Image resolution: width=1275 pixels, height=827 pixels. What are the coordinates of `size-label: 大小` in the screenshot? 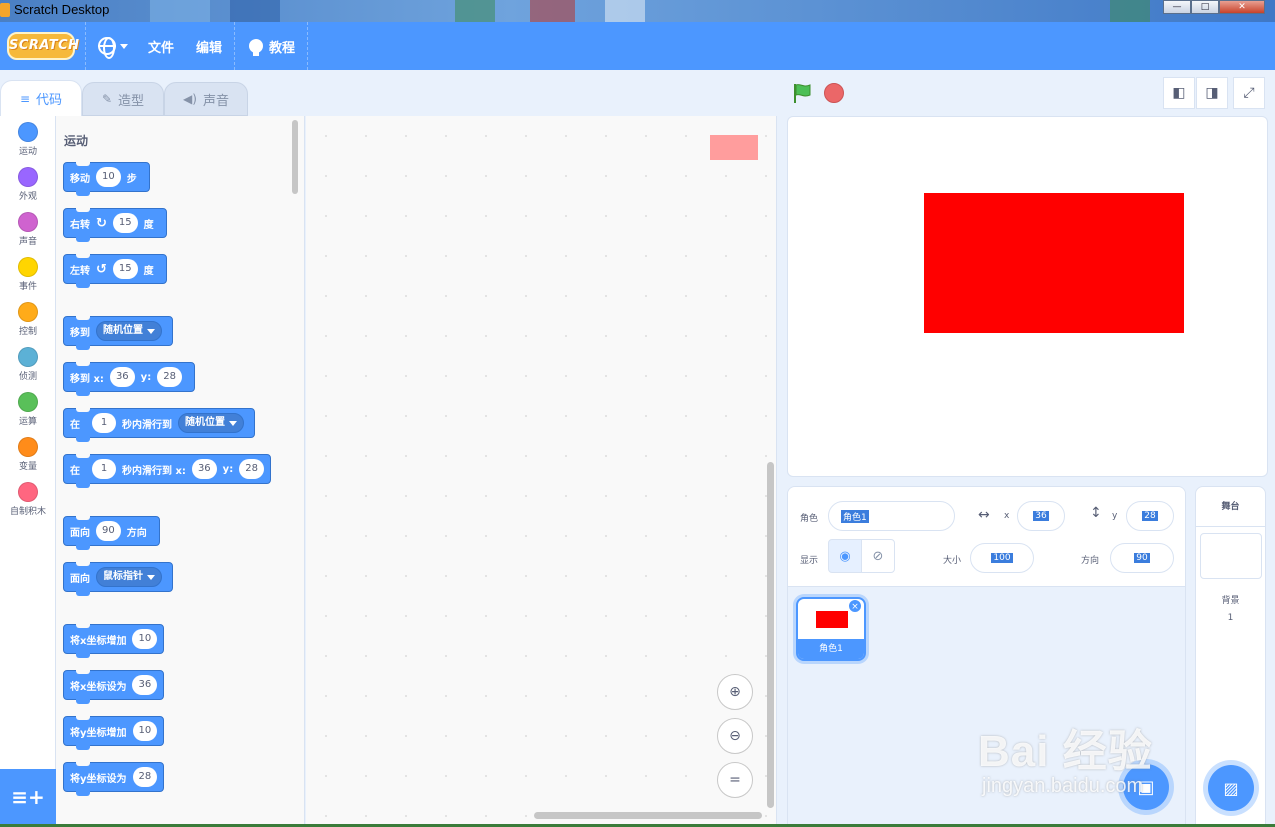 It's located at (952, 561).